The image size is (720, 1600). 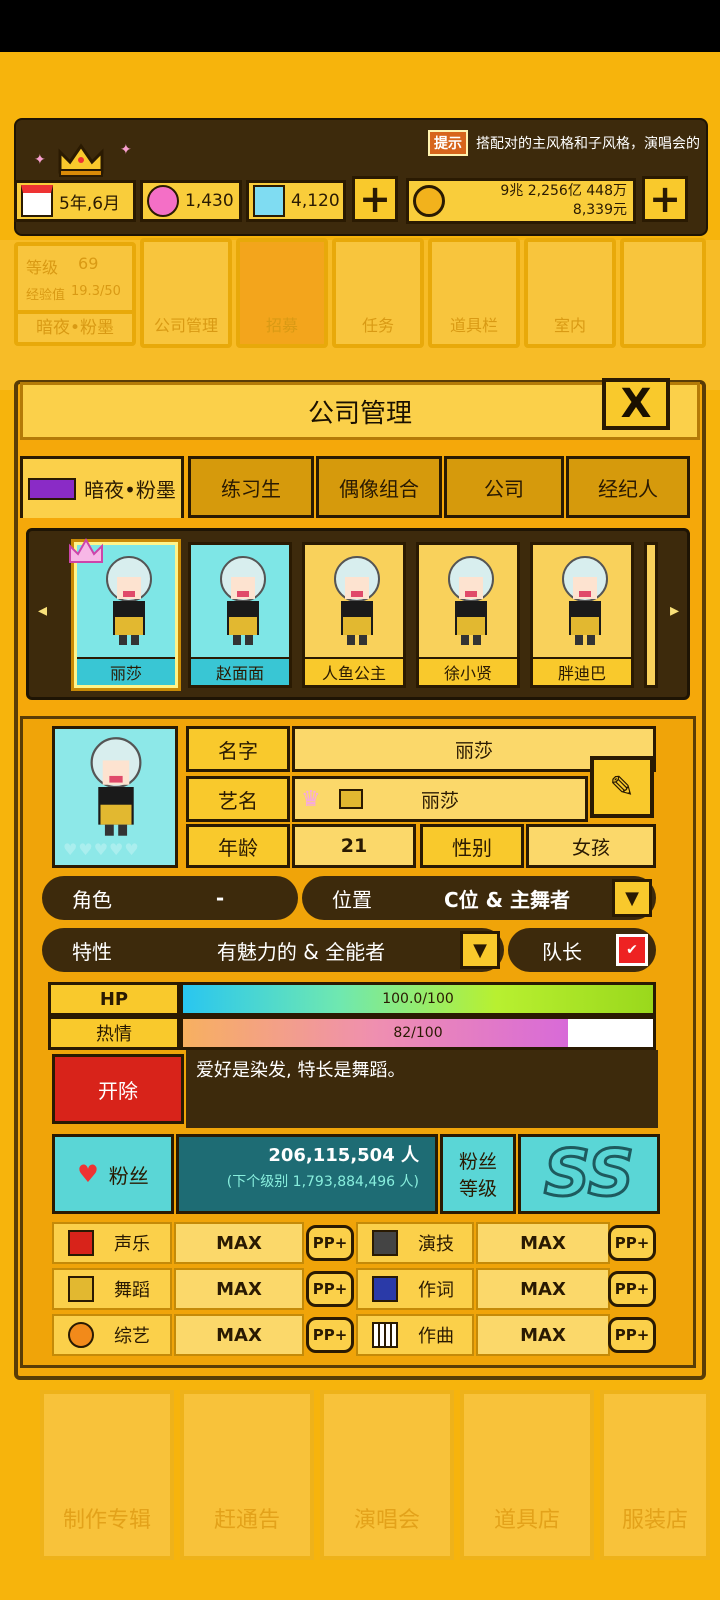 I want to click on member-card: 胖迪巴, so click(x=582, y=615).